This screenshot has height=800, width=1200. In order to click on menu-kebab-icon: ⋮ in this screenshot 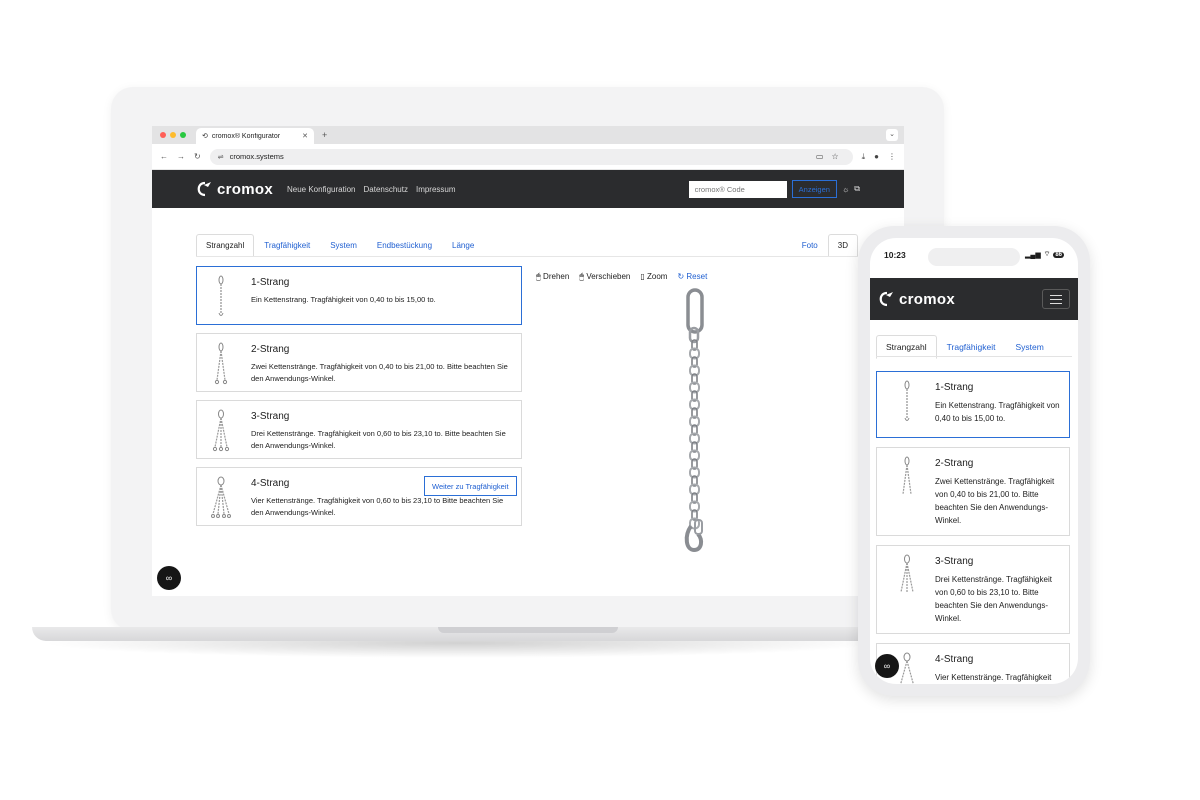, I will do `click(892, 157)`.